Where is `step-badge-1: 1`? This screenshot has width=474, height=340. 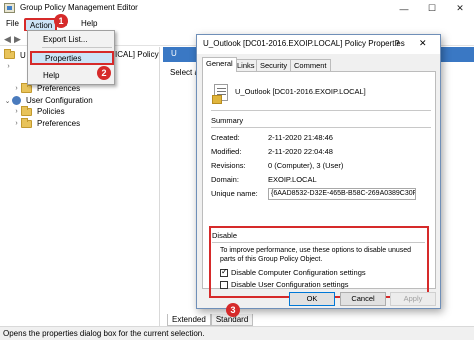 step-badge-1: 1 is located at coordinates (61, 21).